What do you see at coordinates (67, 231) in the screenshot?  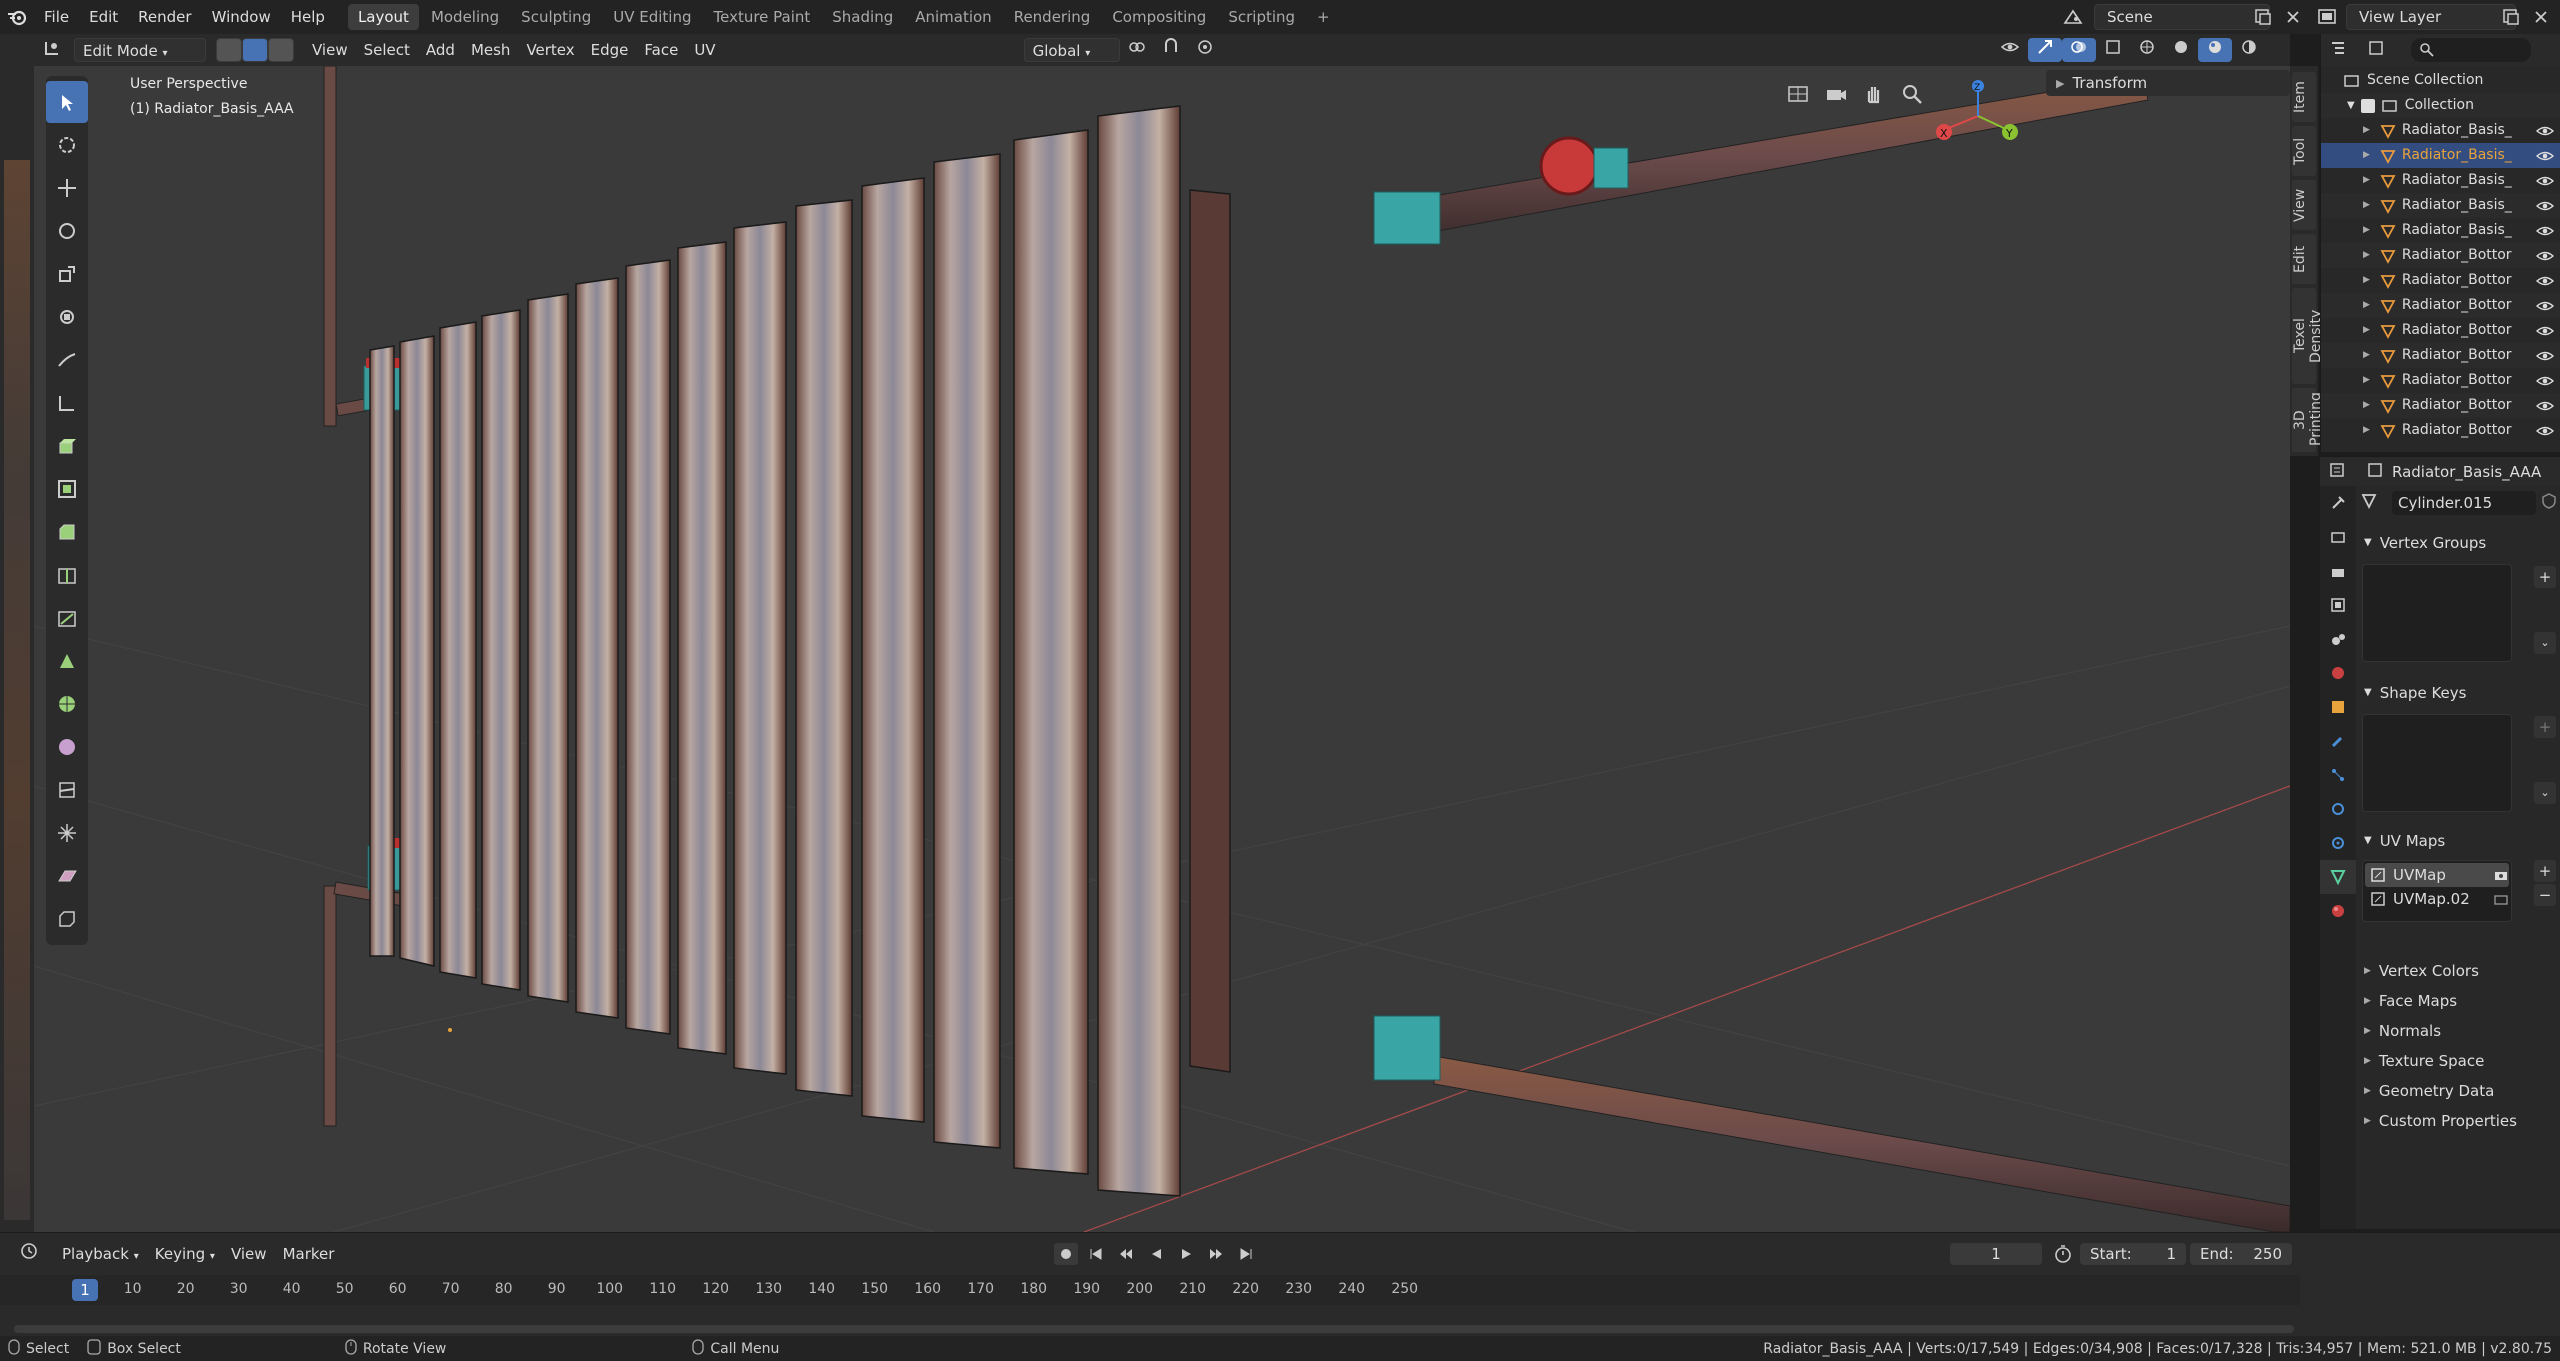 I see `rotate-tool-icon` at bounding box center [67, 231].